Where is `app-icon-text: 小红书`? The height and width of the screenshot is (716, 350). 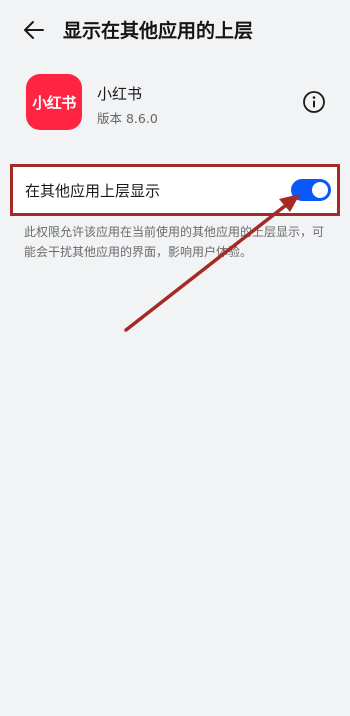 app-icon-text: 小红书 is located at coordinates (54, 102).